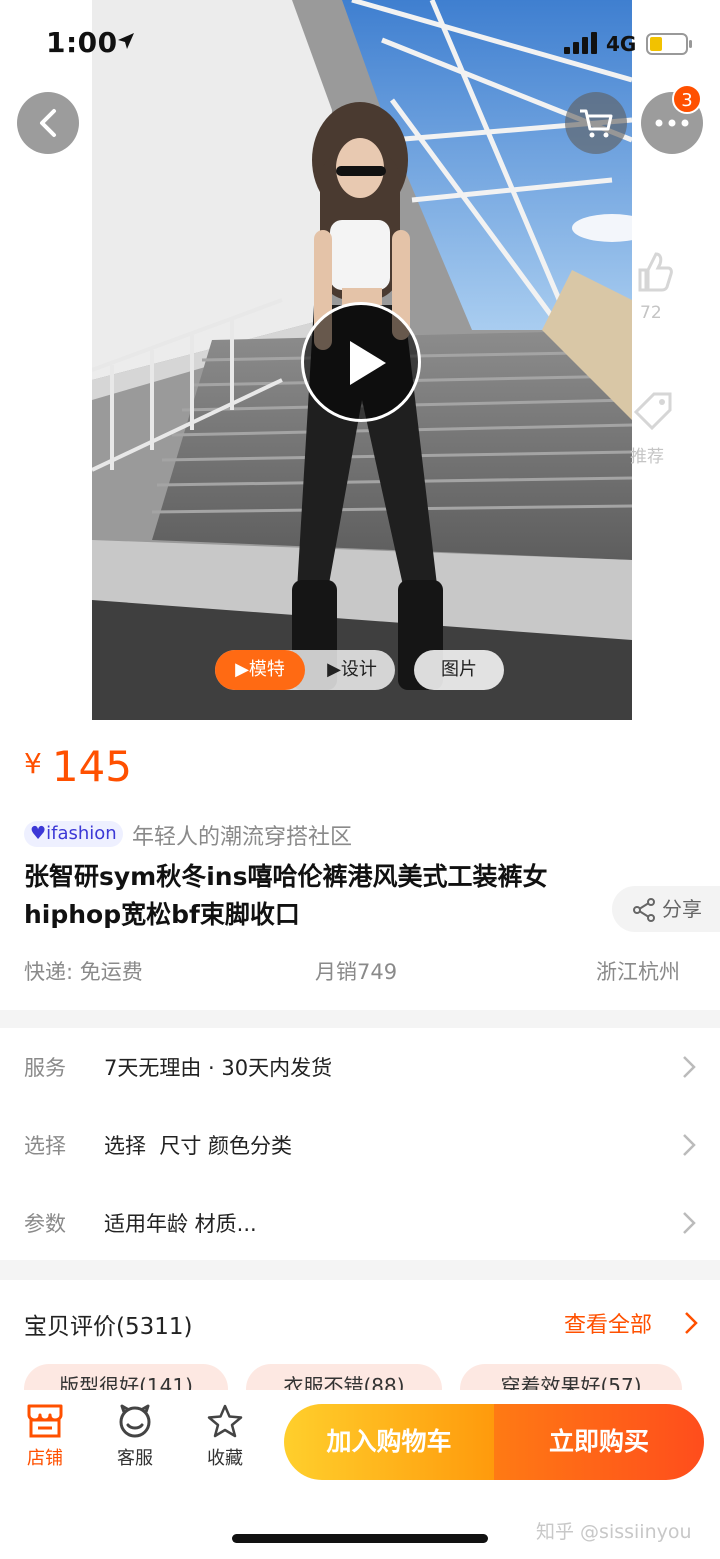 Image resolution: width=720 pixels, height=1559 pixels. Describe the element at coordinates (580, 43) in the screenshot. I see `signal-icon` at that location.